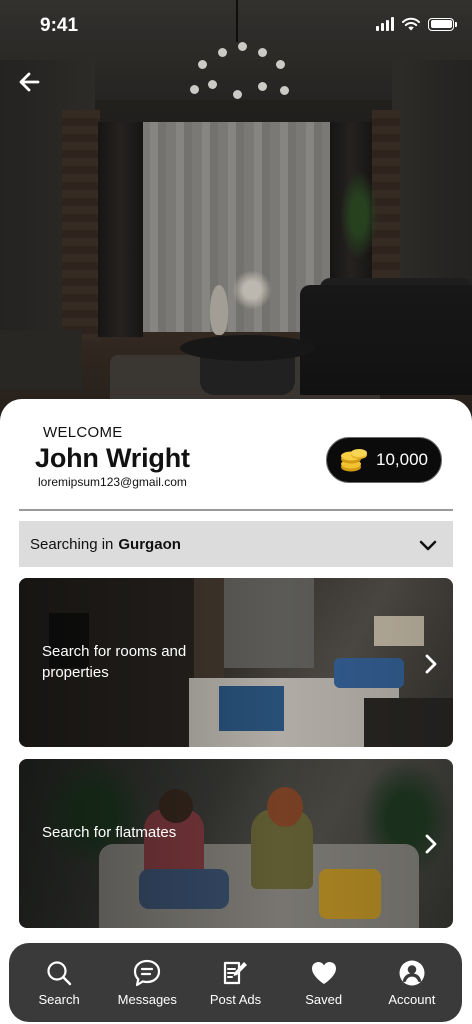 This screenshot has width=472, height=1024. I want to click on coins-badge: 10,000, so click(384, 460).